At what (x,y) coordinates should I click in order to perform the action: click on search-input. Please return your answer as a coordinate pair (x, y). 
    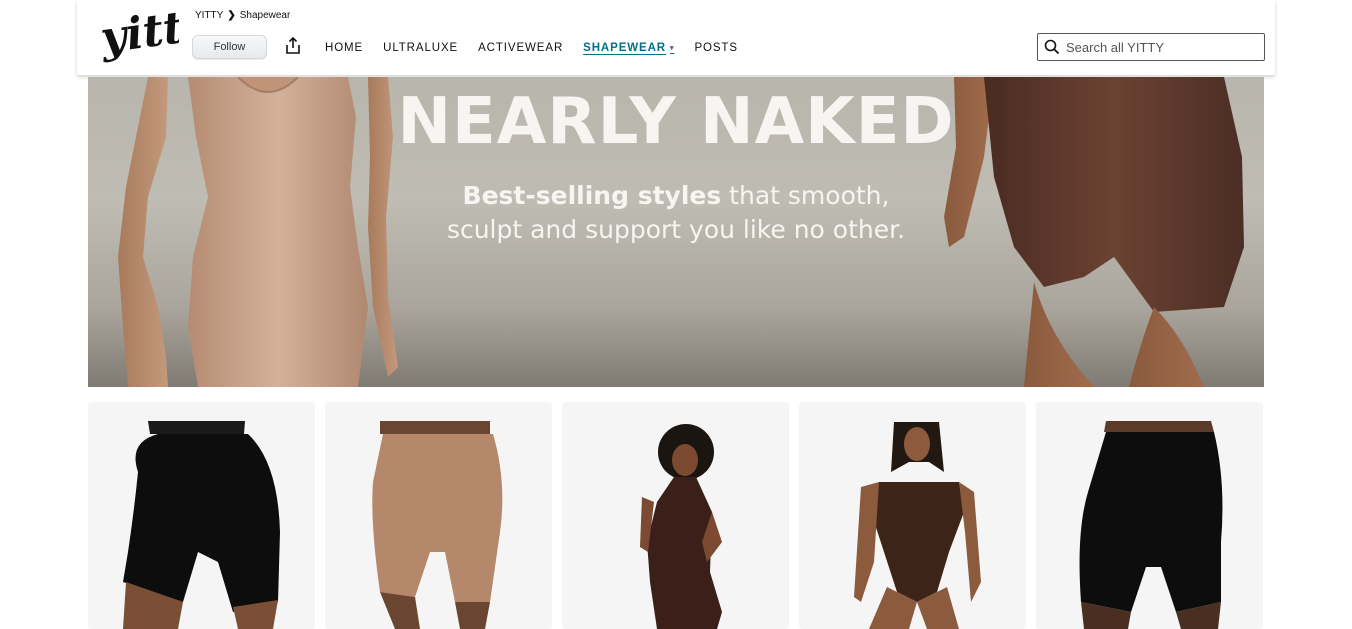
    Looking at the image, I should click on (1161, 47).